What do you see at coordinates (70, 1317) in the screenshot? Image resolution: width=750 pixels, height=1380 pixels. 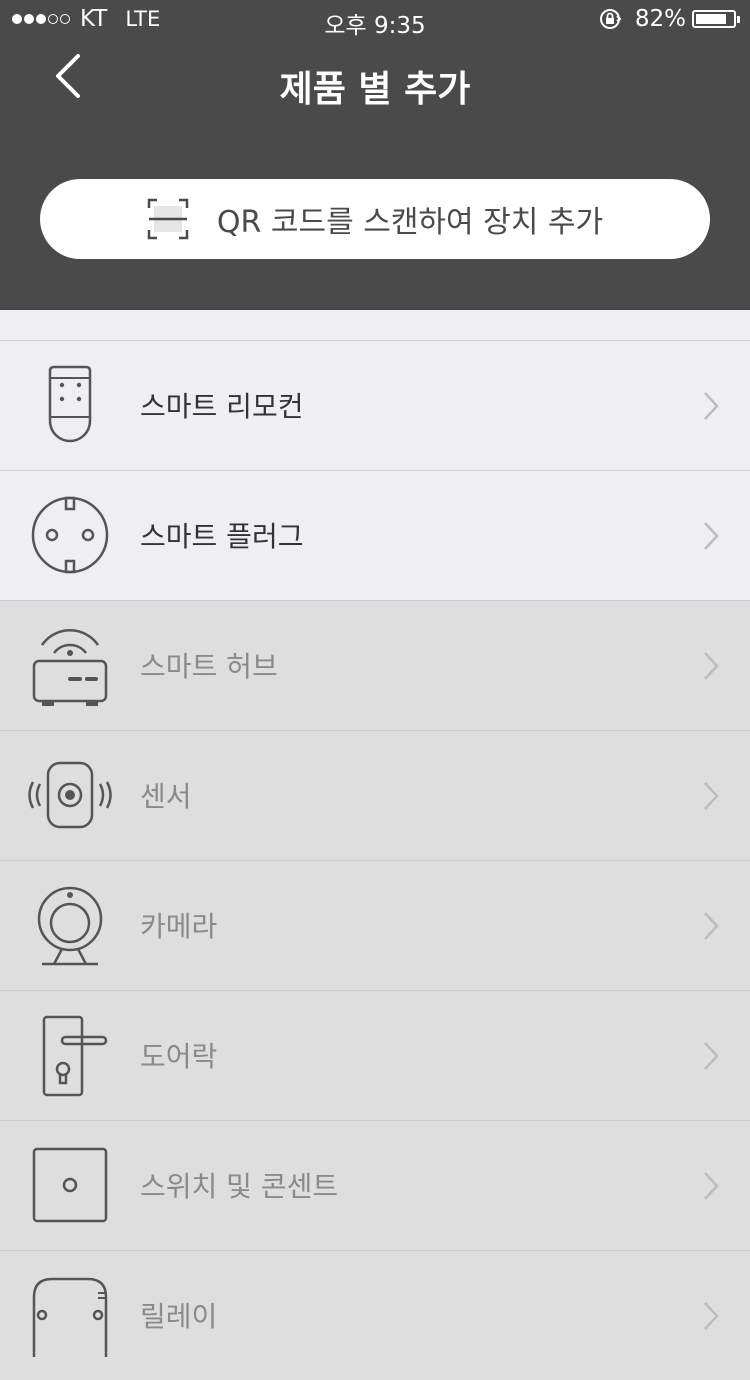 I see `relay-icon` at bounding box center [70, 1317].